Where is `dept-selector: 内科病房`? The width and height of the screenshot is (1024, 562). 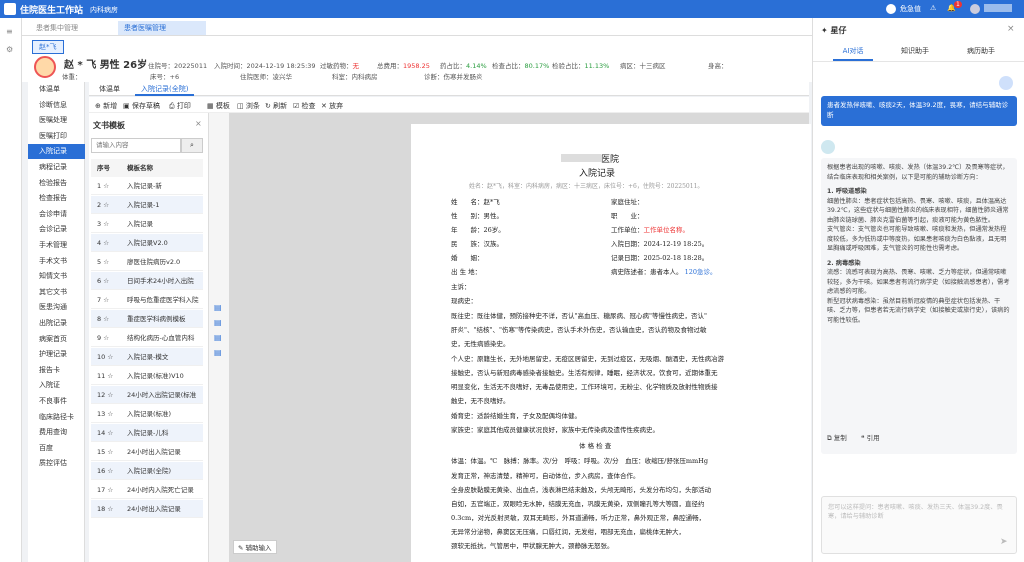
dept-selector: 内科病房 is located at coordinates (104, 10).